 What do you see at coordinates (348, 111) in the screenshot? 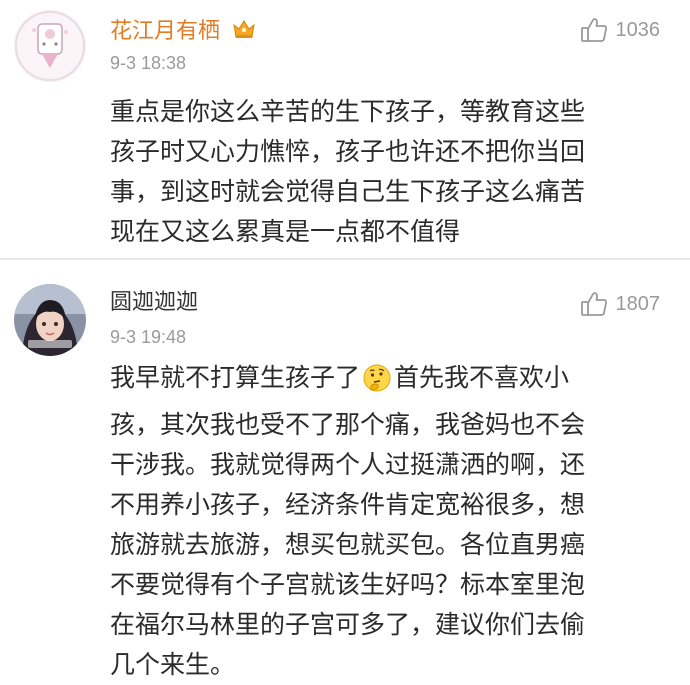
I see `comment-line: 重点是你这么辛苦的生下孩子，等教育这些` at bounding box center [348, 111].